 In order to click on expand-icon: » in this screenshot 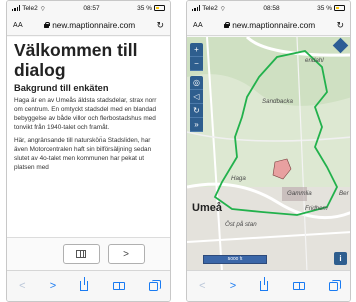, I will do `click(196, 125)`.